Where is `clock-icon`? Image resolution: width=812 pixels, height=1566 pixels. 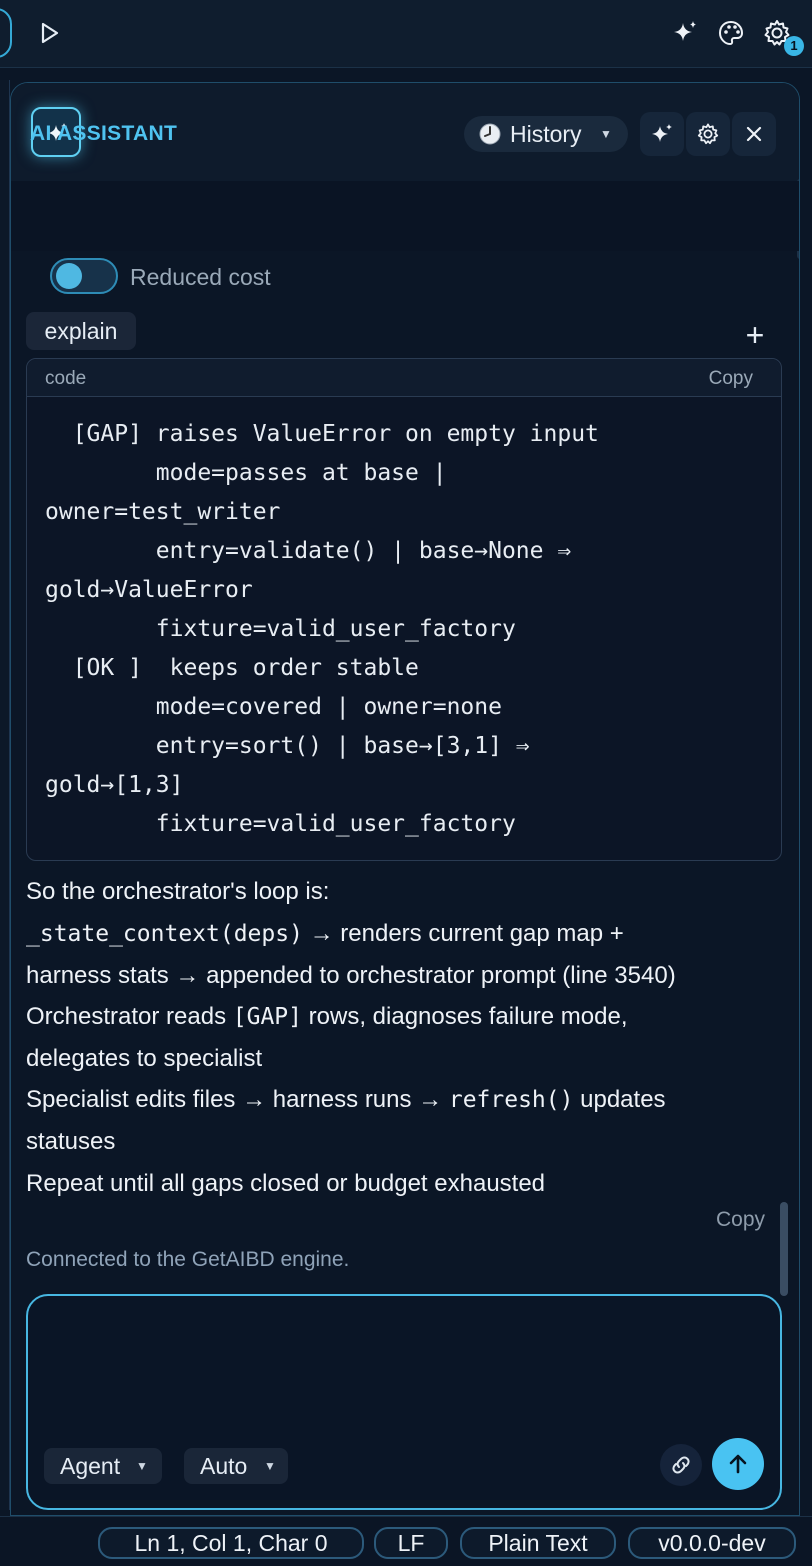 clock-icon is located at coordinates (490, 134).